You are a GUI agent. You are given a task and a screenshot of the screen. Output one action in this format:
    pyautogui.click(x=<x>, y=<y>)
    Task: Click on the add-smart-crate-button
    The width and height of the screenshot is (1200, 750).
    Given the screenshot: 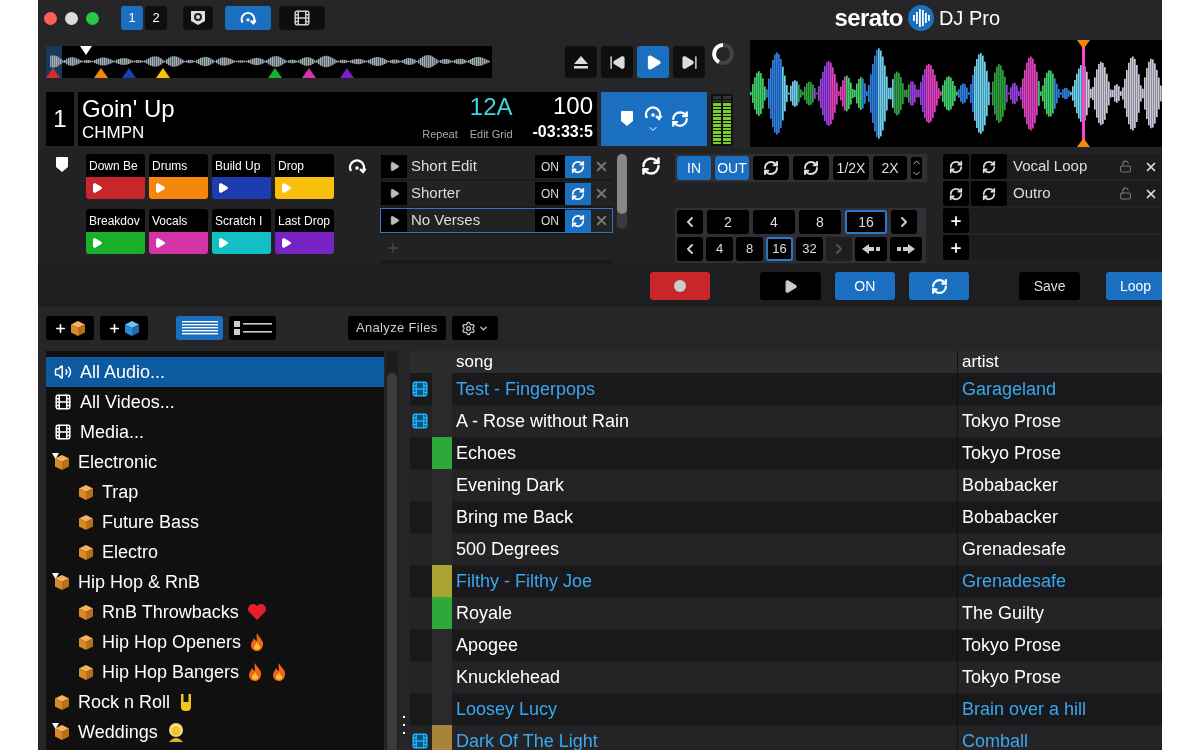 What is the action you would take?
    pyautogui.click(x=124, y=328)
    